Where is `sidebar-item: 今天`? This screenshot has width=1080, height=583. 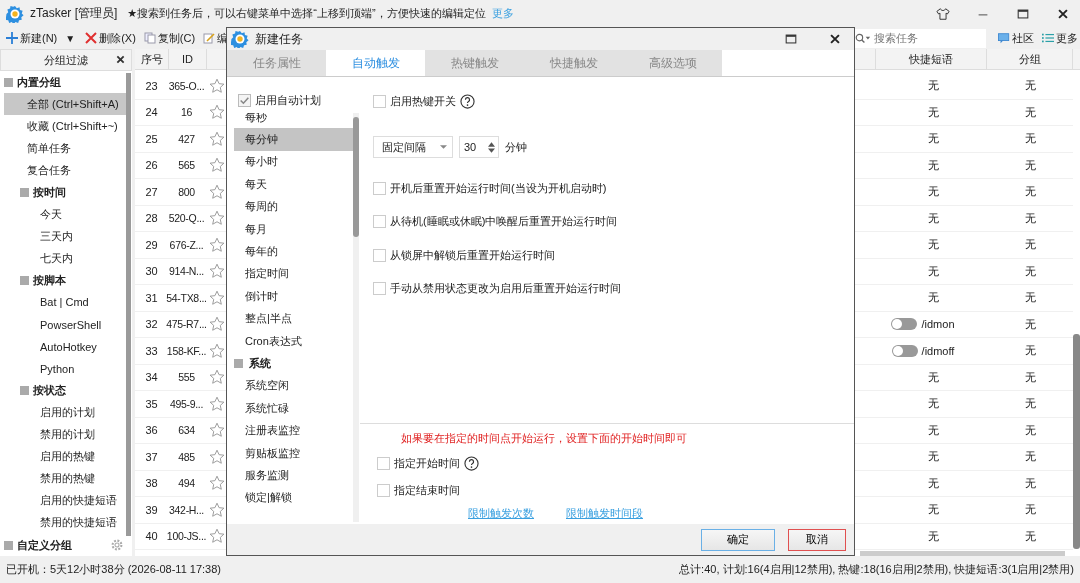
sidebar-item: 今天 is located at coordinates (65, 214).